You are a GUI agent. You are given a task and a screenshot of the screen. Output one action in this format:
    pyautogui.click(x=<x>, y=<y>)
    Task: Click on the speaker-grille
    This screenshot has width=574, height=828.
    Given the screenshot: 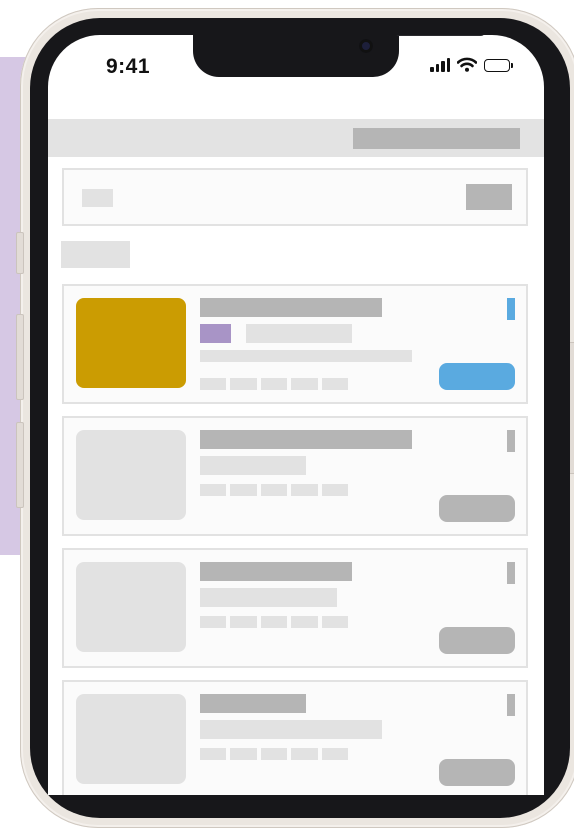 What is the action you would take?
    pyautogui.click(x=440, y=35)
    